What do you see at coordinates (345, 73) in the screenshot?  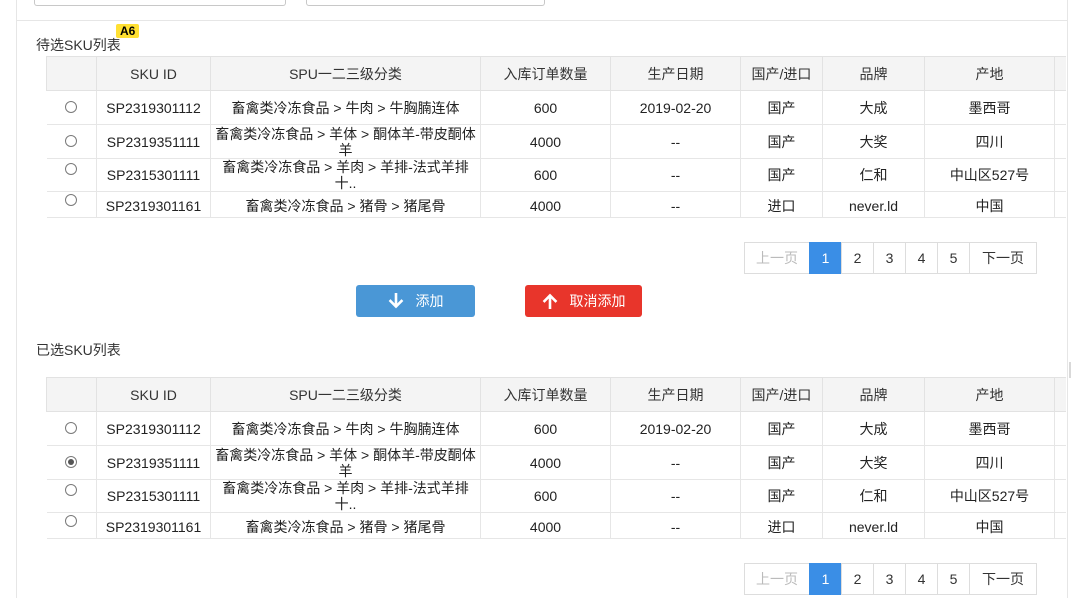 I see `header-spu-category: SPU一二三级分类` at bounding box center [345, 73].